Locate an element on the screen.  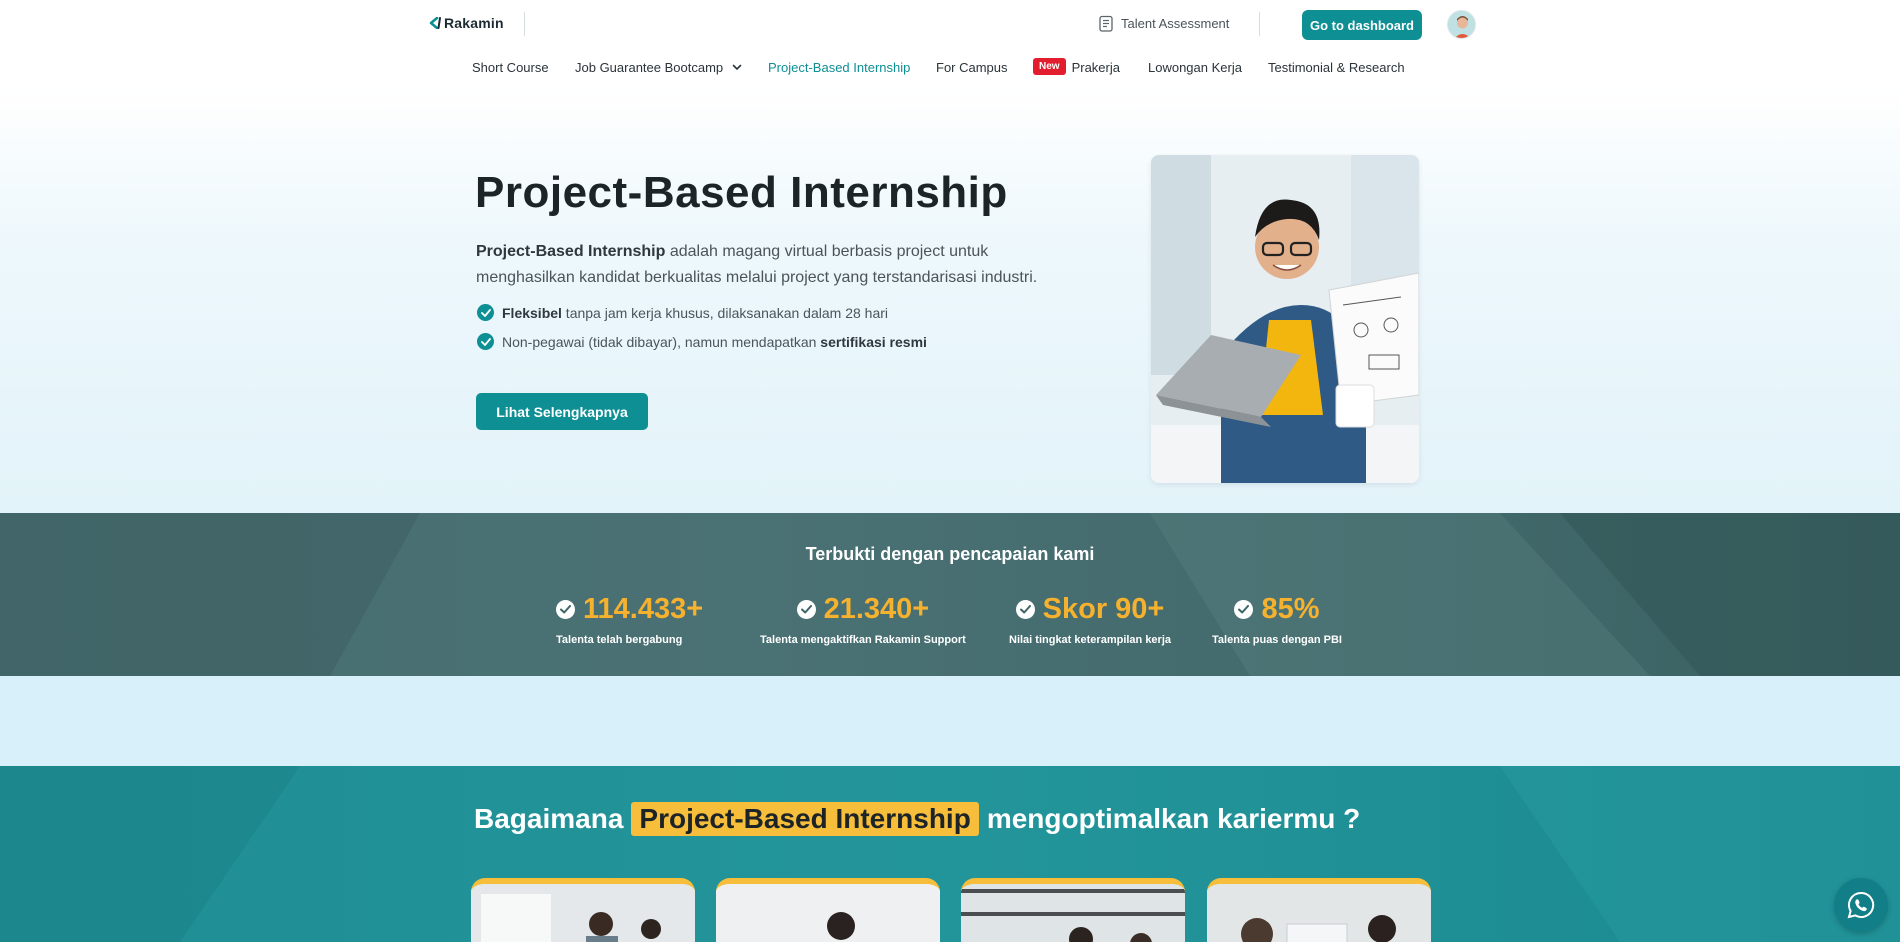
stat-value: 85% is located at coordinates (1290, 609).